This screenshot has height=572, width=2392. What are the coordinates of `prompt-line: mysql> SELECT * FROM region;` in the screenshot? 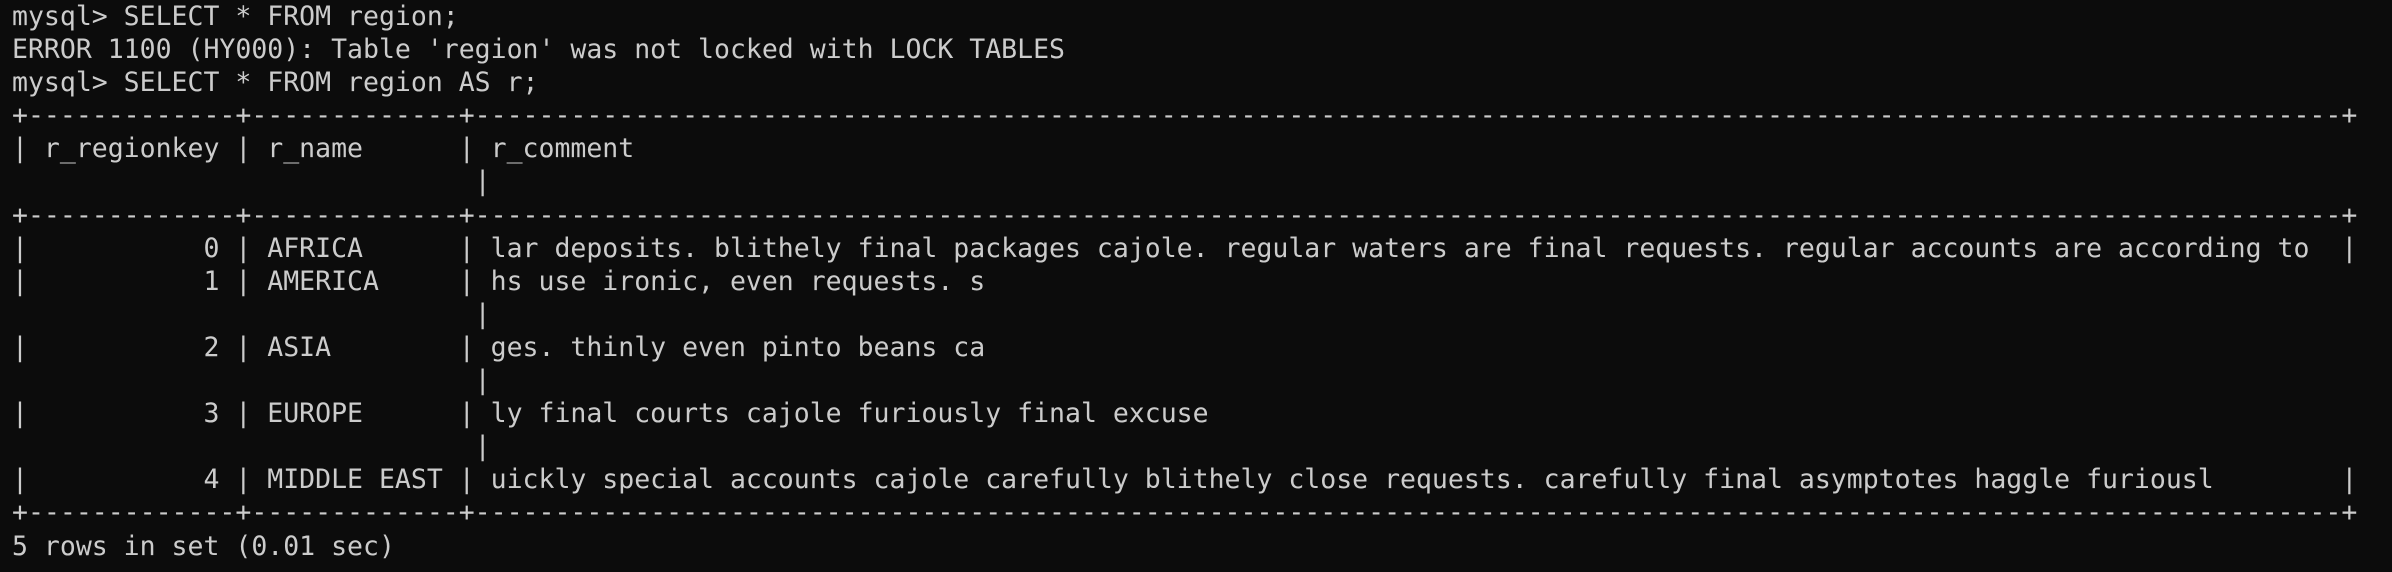 It's located at (235, 16).